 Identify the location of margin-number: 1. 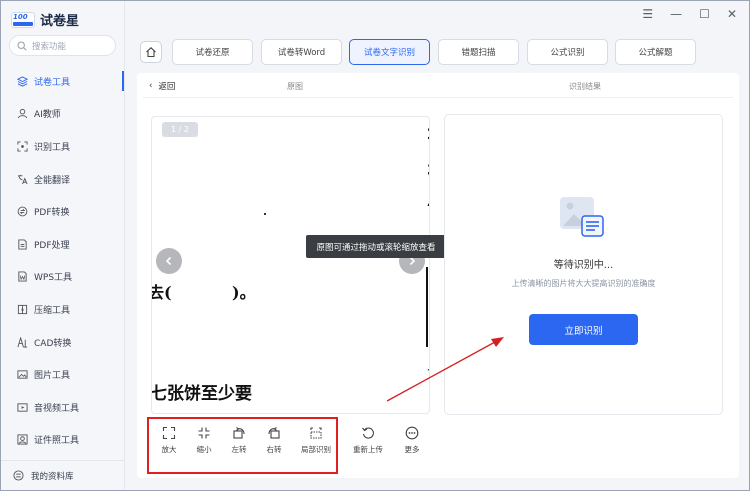
(427, 374).